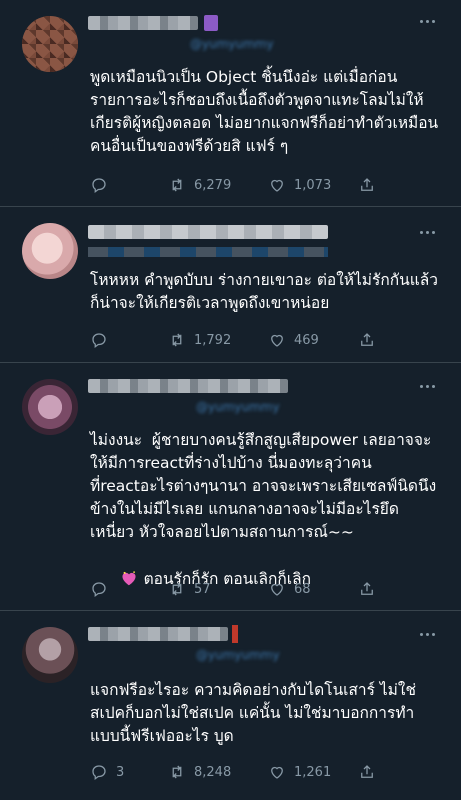 The image size is (461, 800). What do you see at coordinates (306, 340) in the screenshot?
I see `like-count: 469` at bounding box center [306, 340].